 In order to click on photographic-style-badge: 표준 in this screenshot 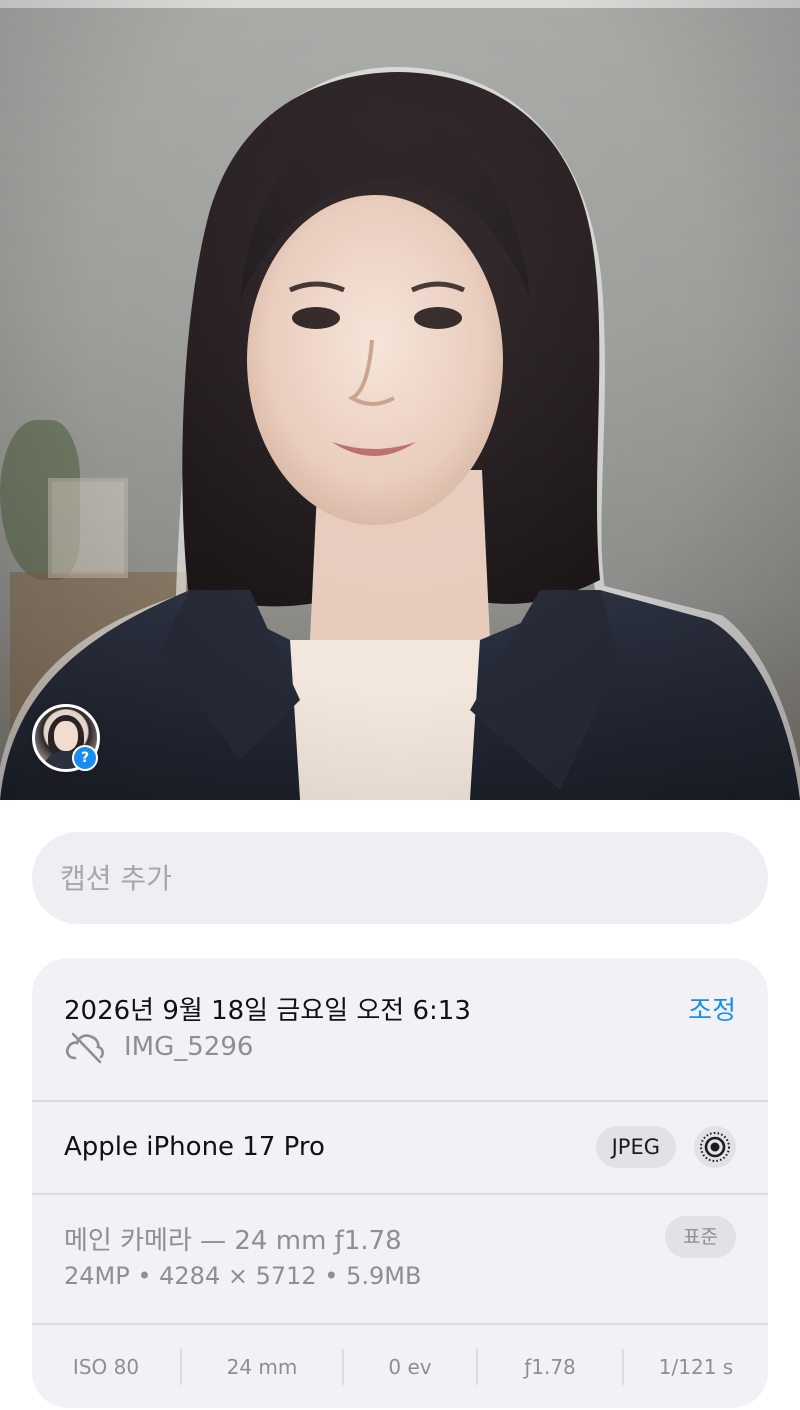, I will do `click(700, 1237)`.